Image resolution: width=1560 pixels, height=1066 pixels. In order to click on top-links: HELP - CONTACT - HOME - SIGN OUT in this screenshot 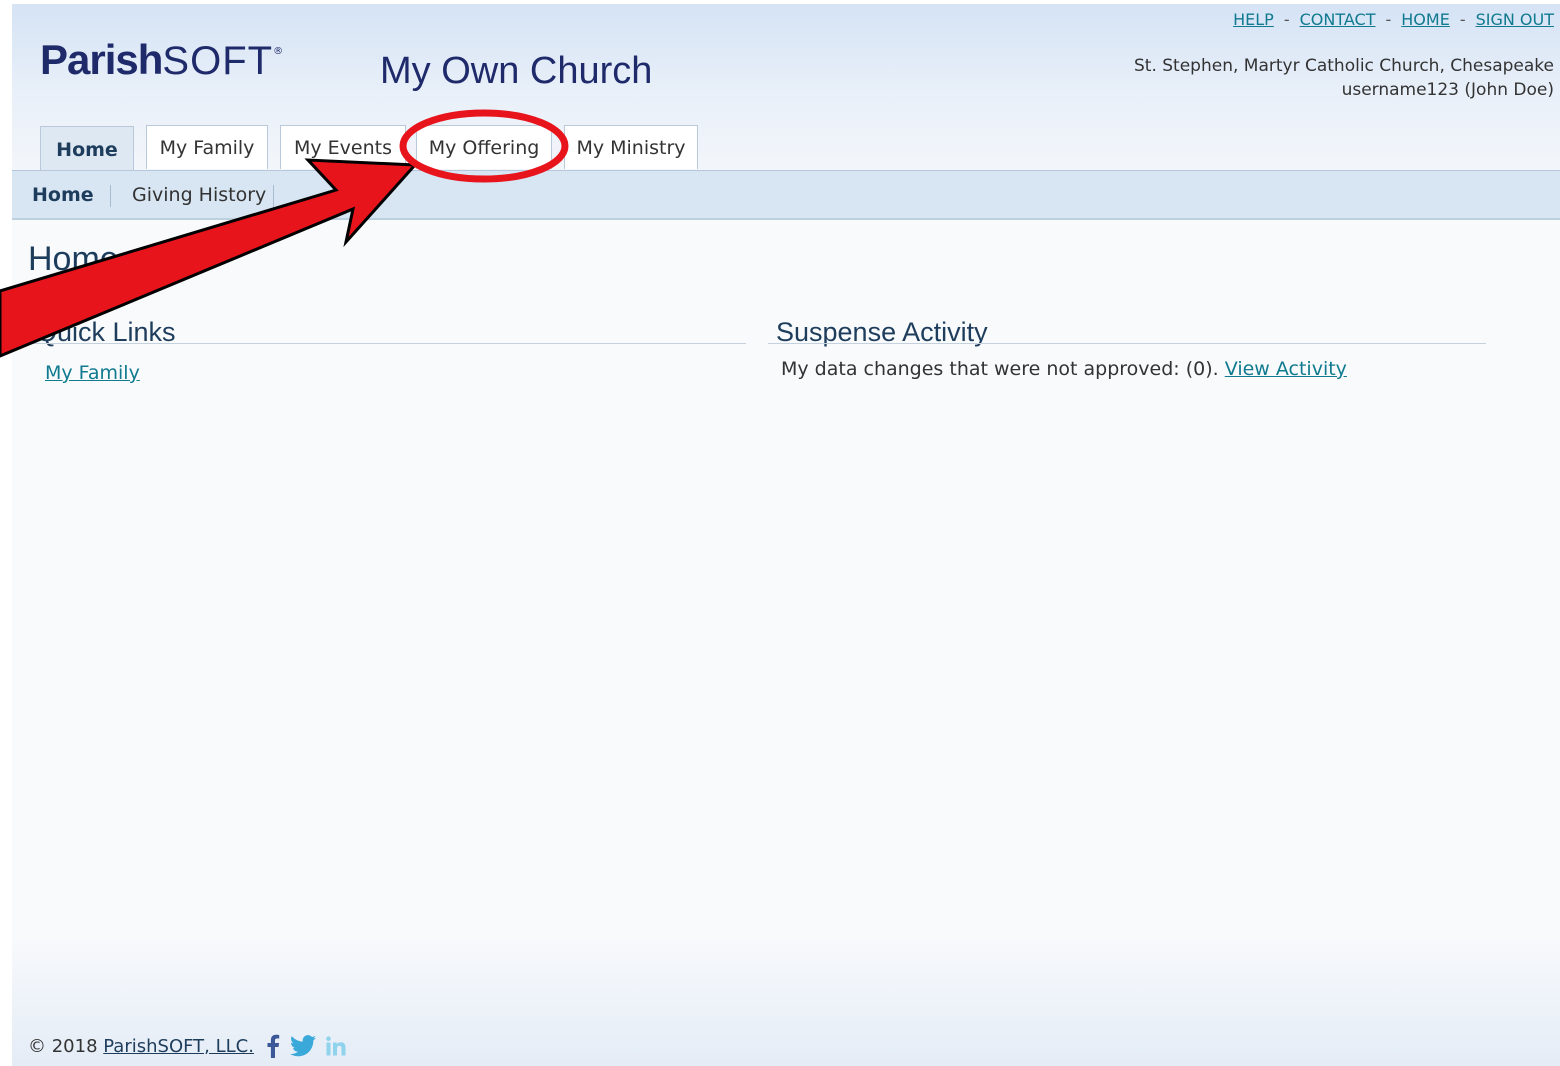, I will do `click(1393, 19)`.